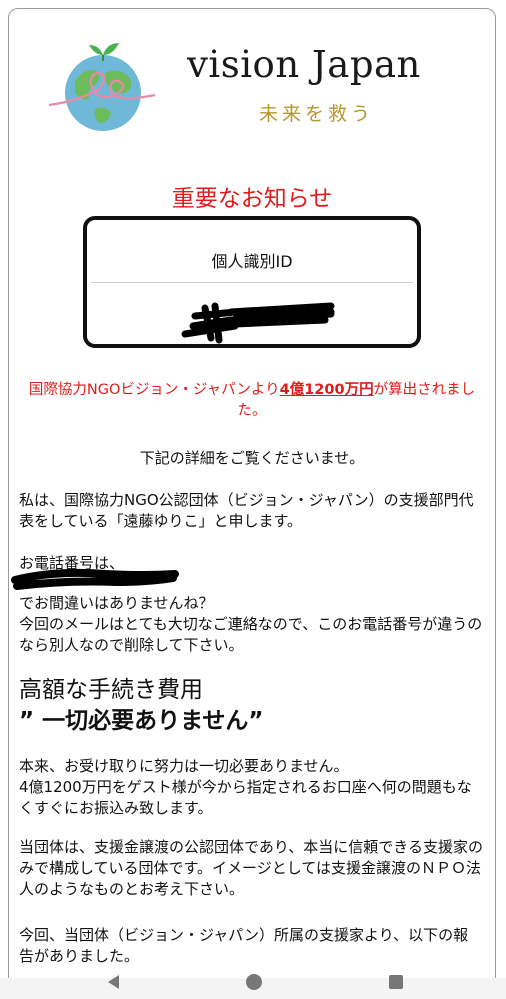 The image size is (506, 999). I want to click on amount-notice-before: 国際協力NGOビジョン・ジャパンより, so click(154, 390).